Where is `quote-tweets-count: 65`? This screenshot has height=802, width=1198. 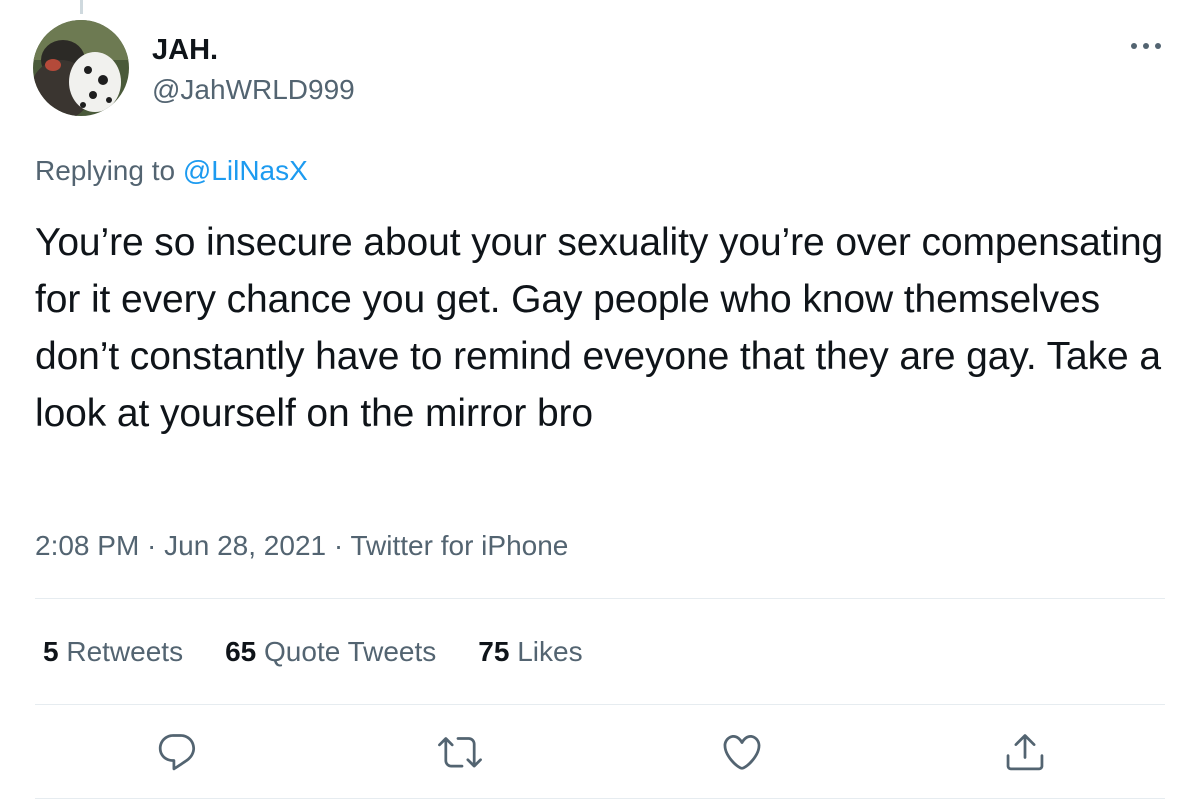
quote-tweets-count: 65 is located at coordinates (241, 651).